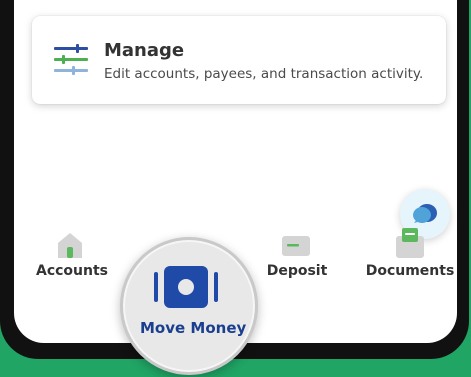 This screenshot has width=471, height=377. I want to click on nav-label-deposit: Deposit, so click(297, 271).